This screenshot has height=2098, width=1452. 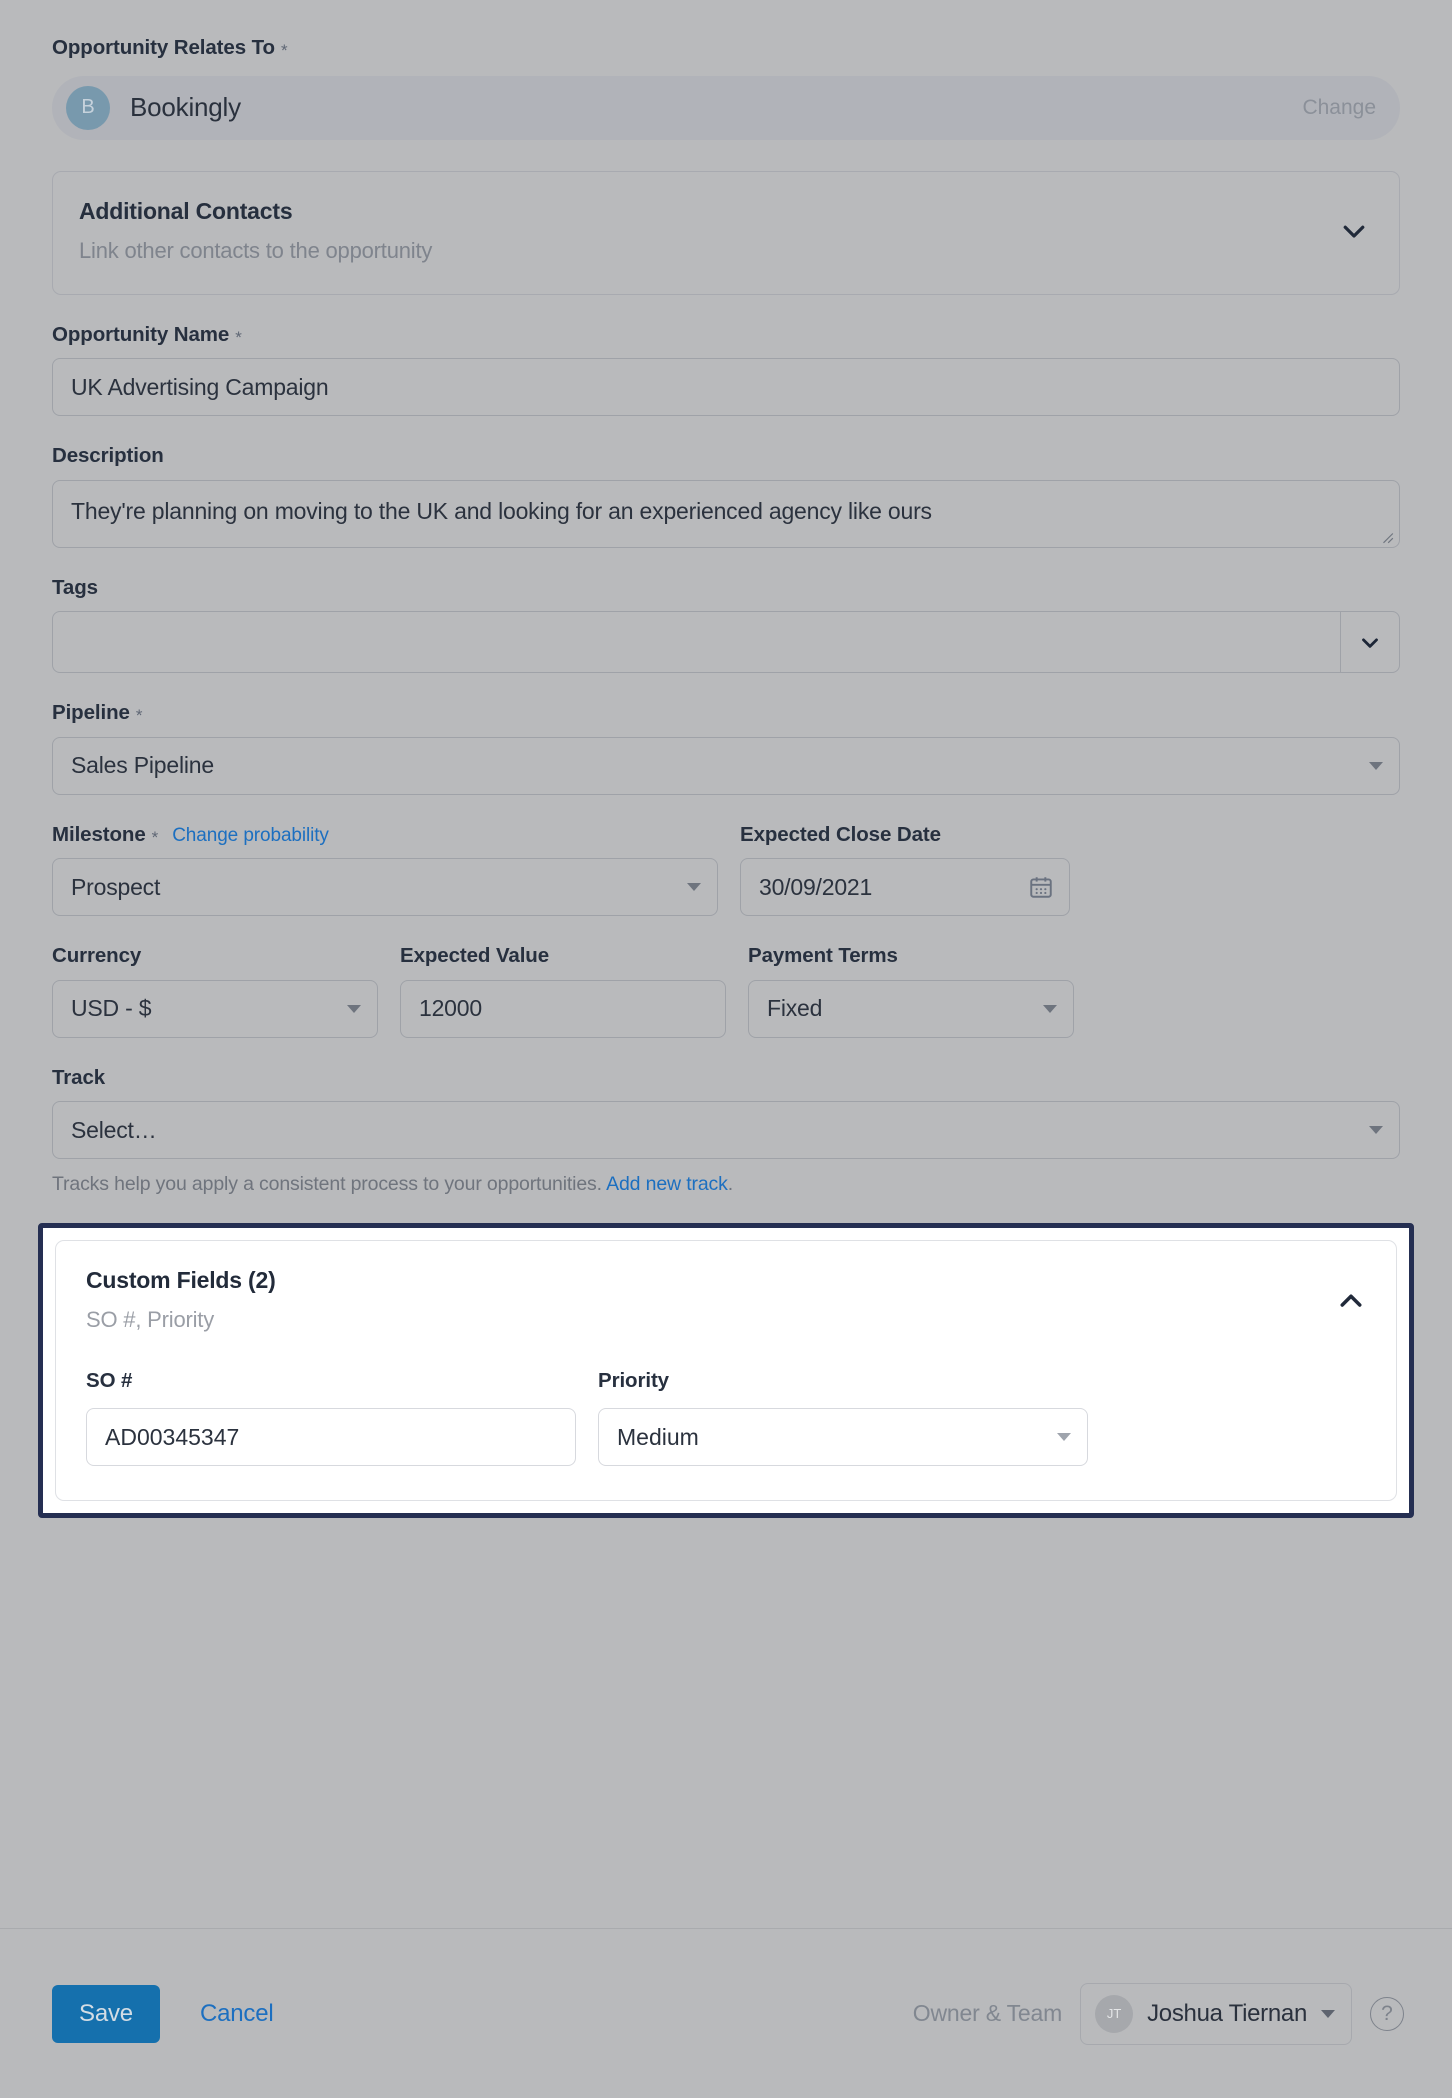 What do you see at coordinates (75, 587) in the screenshot?
I see `label-text: Tags` at bounding box center [75, 587].